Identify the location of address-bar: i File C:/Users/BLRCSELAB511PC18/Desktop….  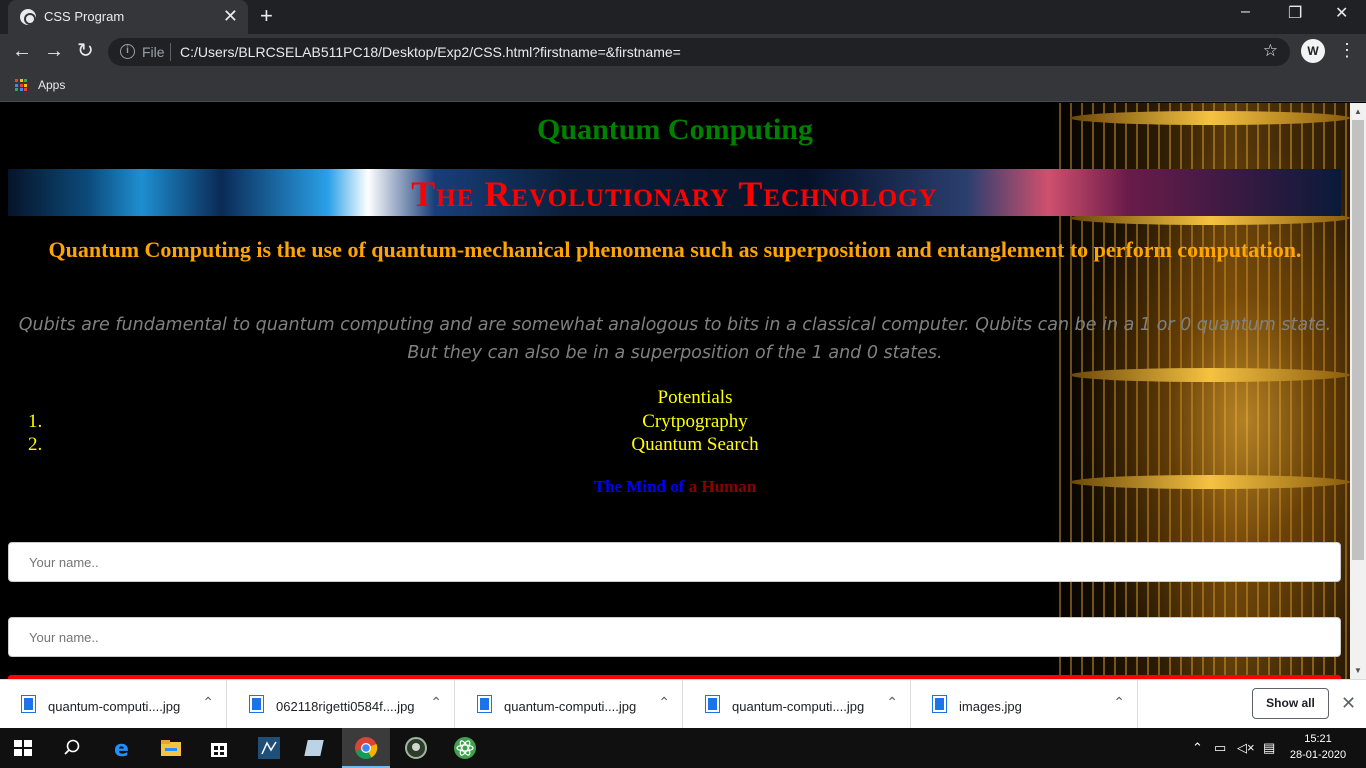
(699, 52).